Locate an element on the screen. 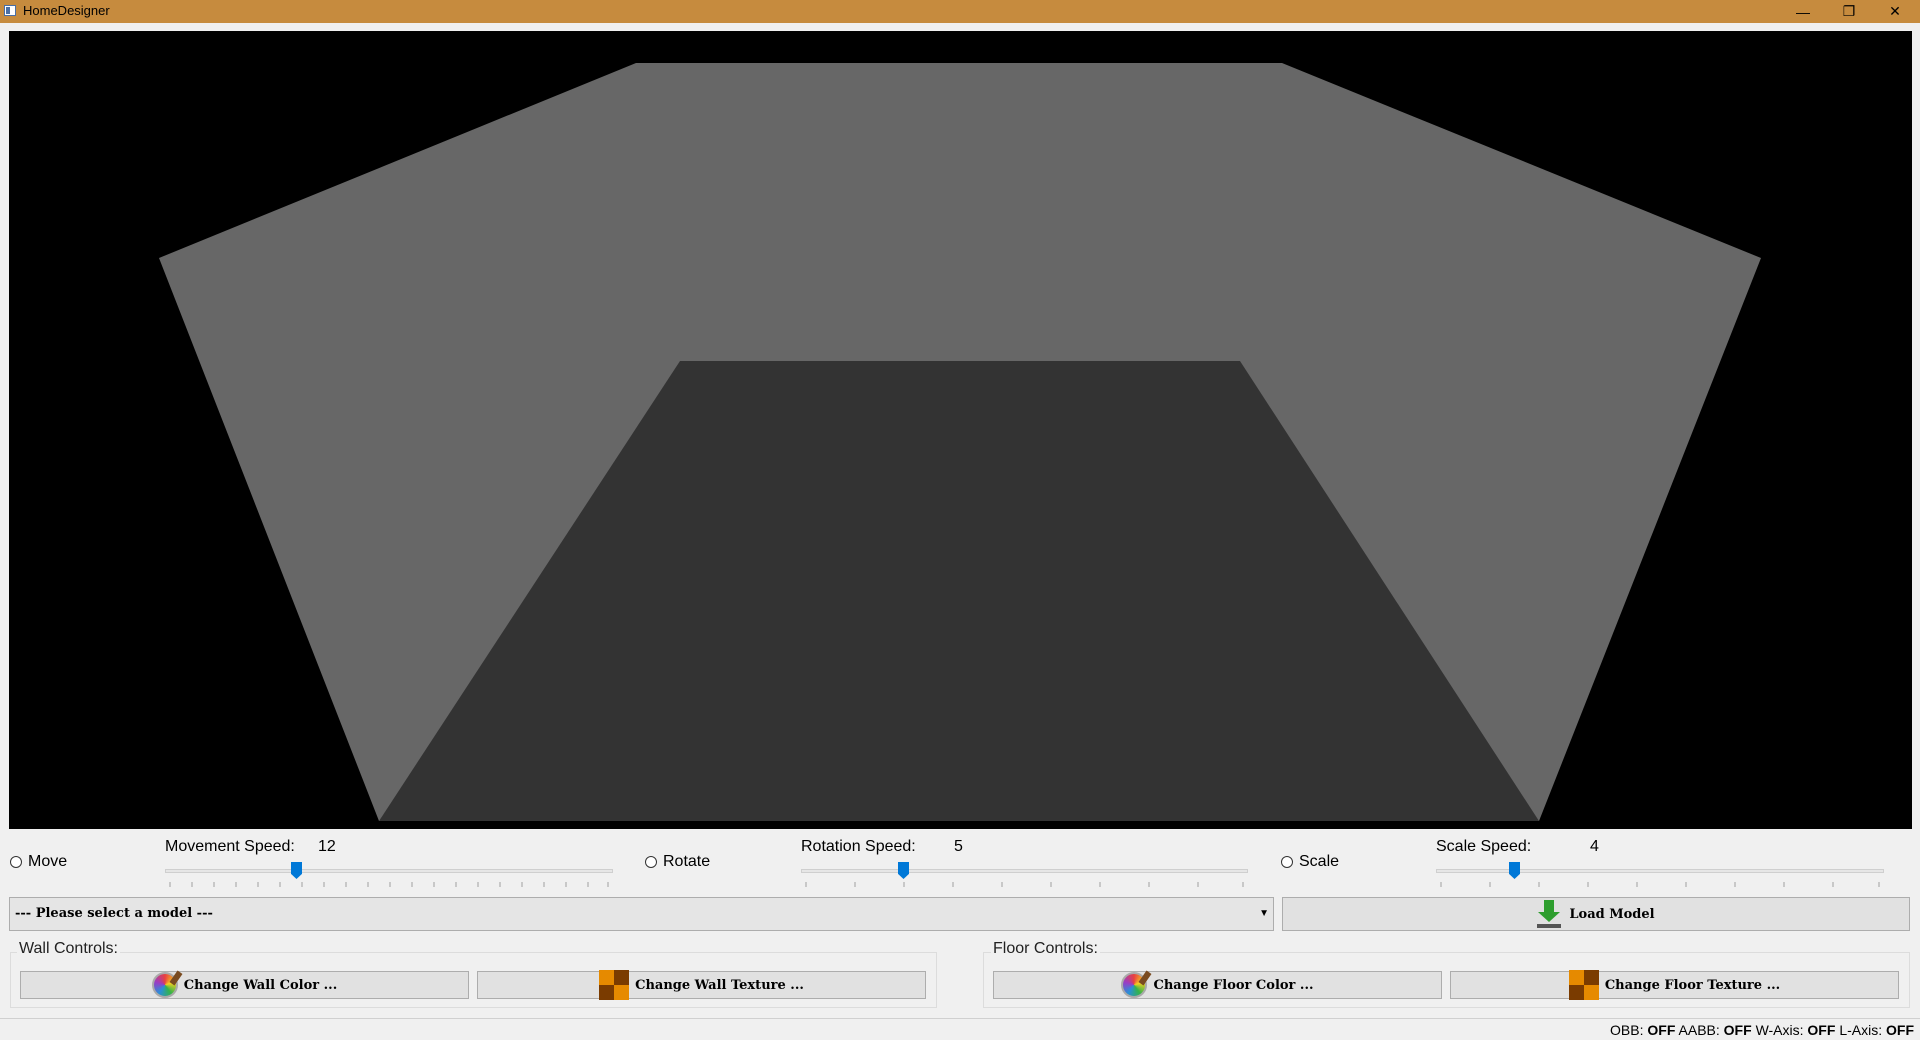  move-radio is located at coordinates (16, 862).